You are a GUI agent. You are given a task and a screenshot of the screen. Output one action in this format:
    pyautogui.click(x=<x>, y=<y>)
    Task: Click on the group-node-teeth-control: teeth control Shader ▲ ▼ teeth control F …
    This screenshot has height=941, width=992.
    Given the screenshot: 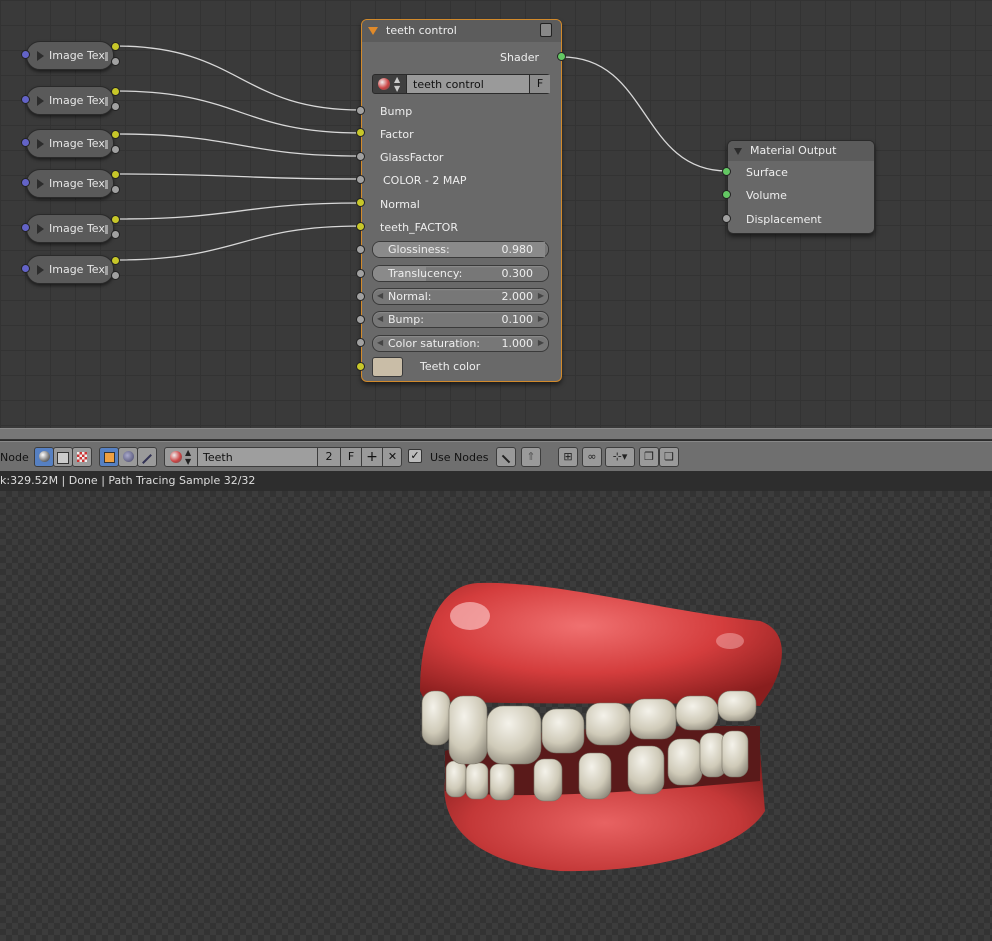 What is the action you would take?
    pyautogui.click(x=461, y=200)
    